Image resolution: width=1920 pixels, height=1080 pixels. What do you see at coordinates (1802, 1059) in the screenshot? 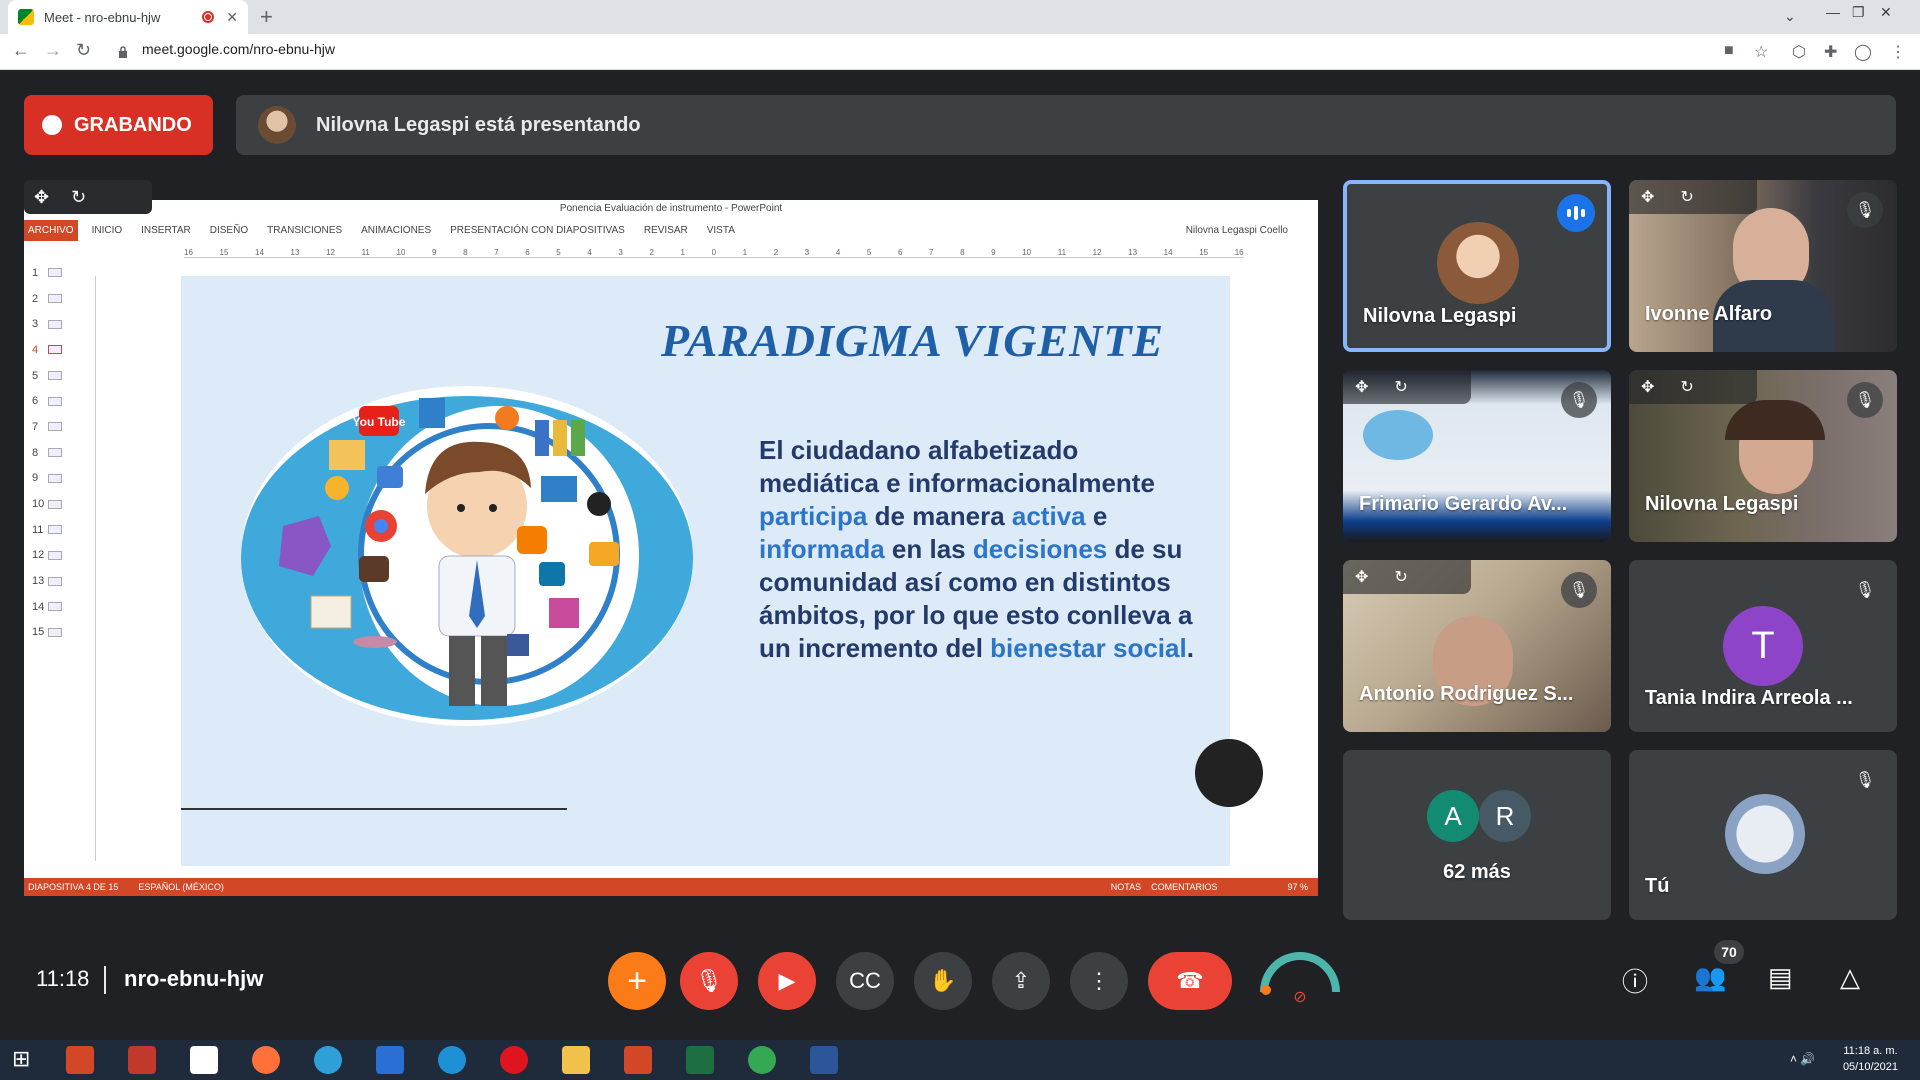
I see `tray-icons: ˄ 🔊` at bounding box center [1802, 1059].